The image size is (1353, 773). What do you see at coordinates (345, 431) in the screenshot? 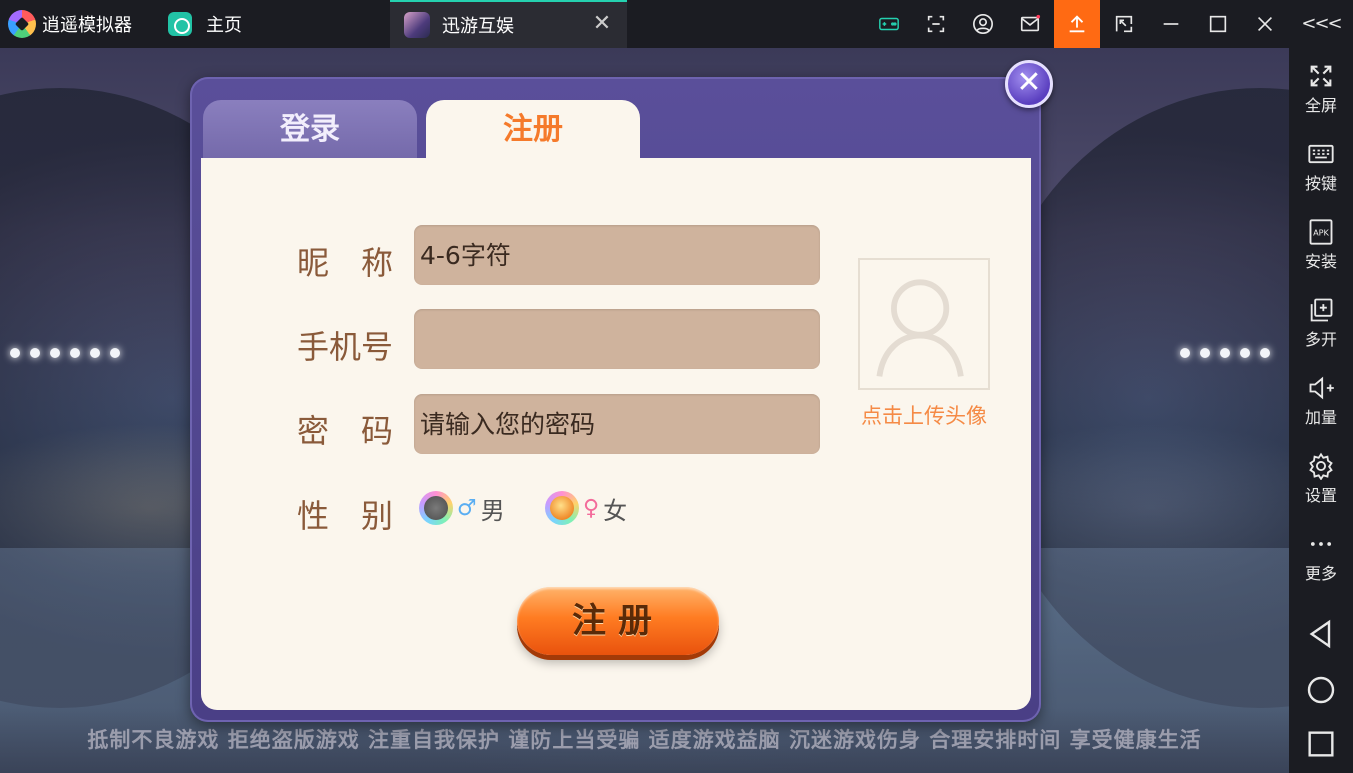
I see `password-label: 密 码` at bounding box center [345, 431].